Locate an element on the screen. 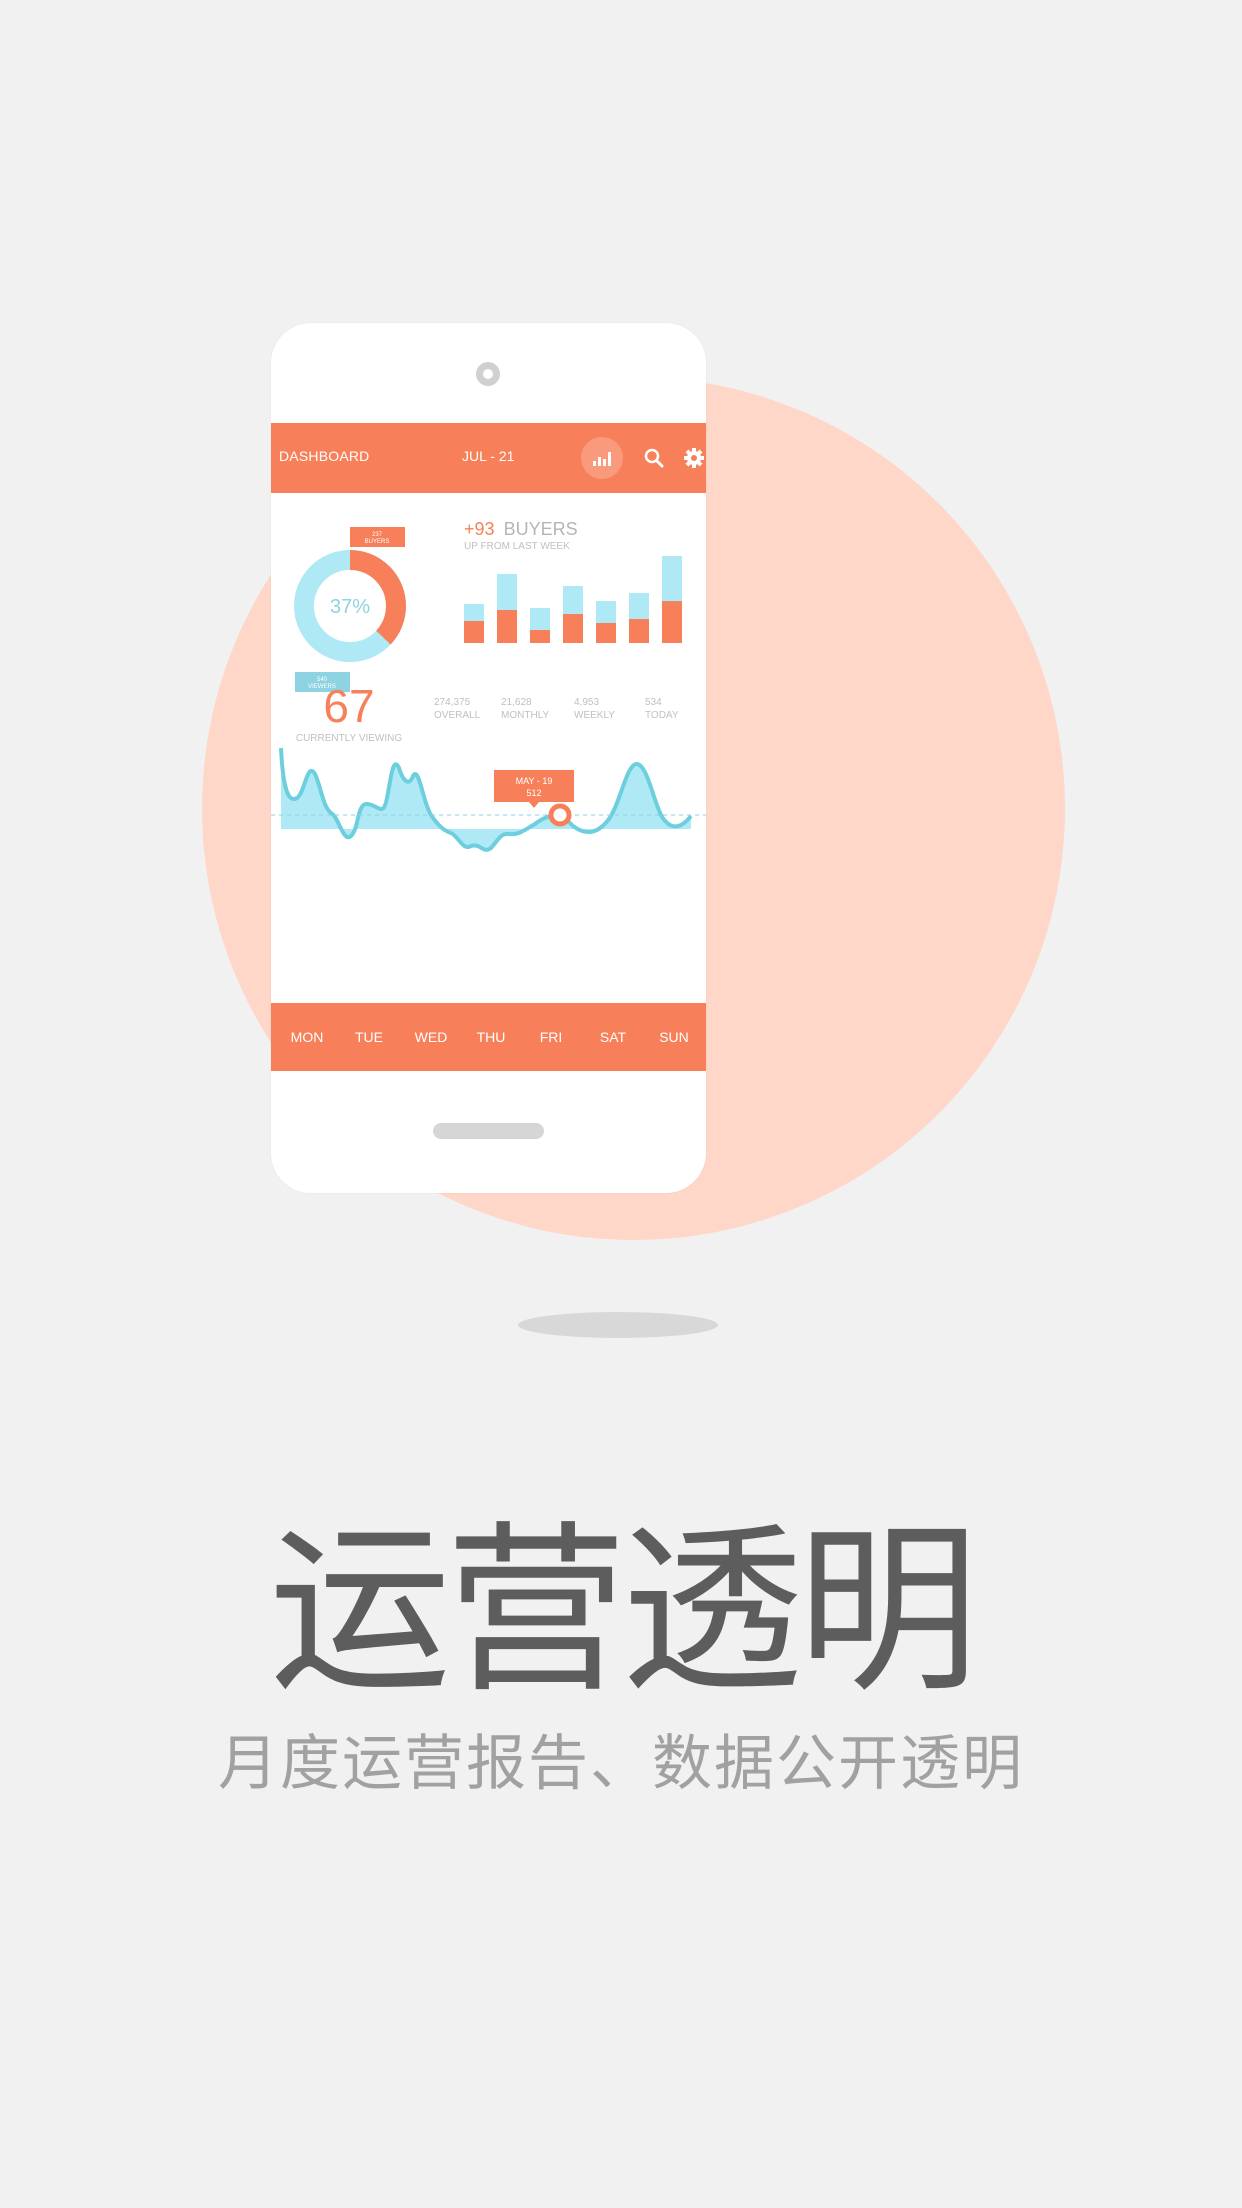 This screenshot has width=1242, height=2208. date-label: JUL - 21 is located at coordinates (488, 456).